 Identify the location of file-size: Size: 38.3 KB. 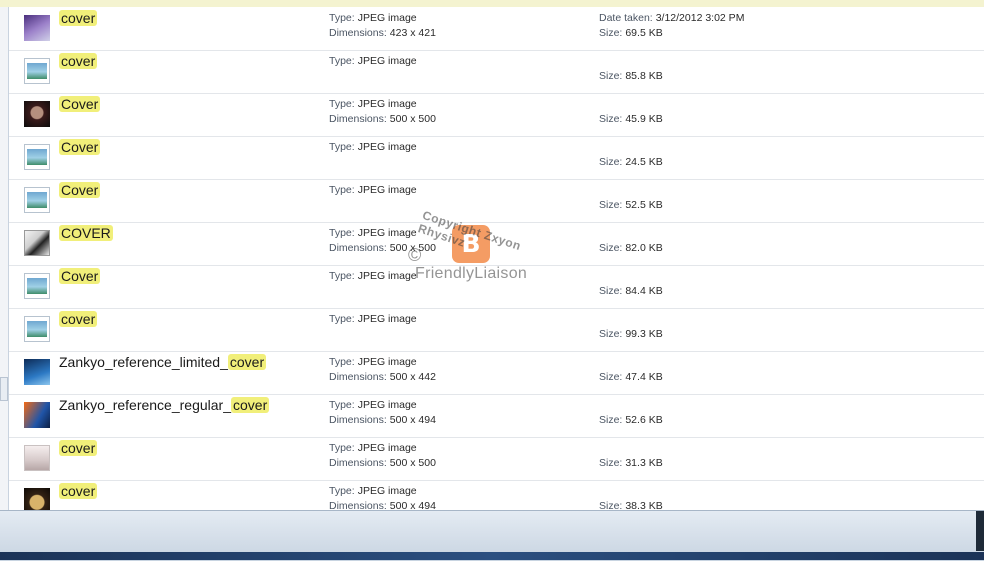
(631, 504).